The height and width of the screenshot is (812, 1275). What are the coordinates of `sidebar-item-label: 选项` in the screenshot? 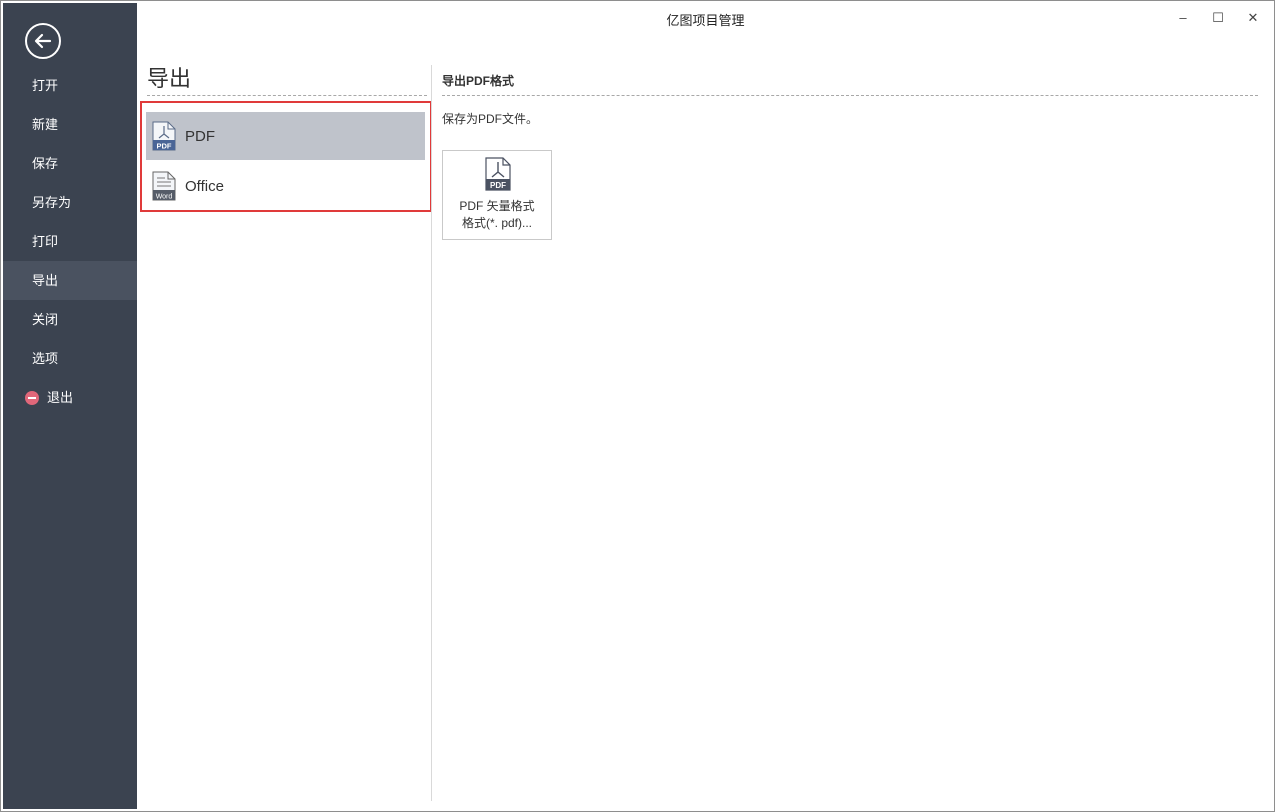 It's located at (45, 358).